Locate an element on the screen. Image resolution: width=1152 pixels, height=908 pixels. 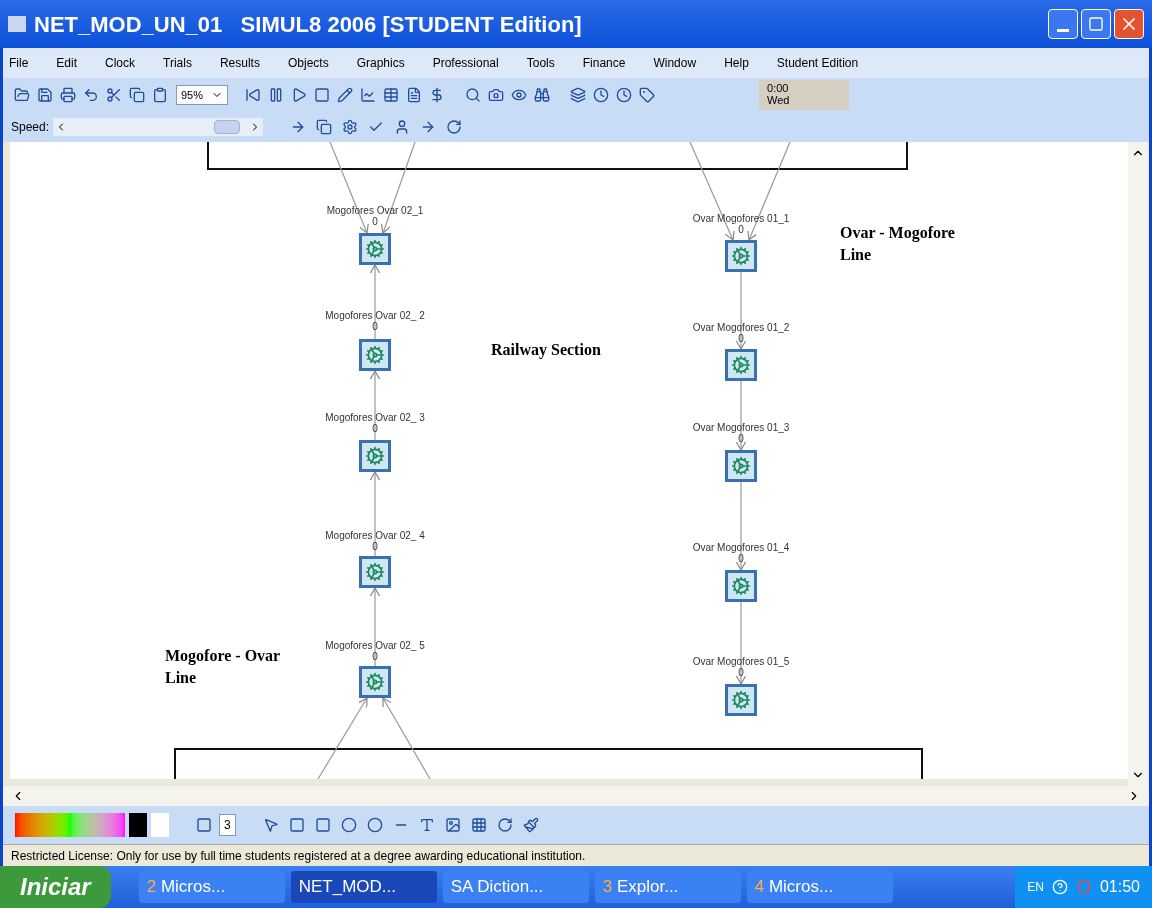
color-palette is located at coordinates (70, 825).